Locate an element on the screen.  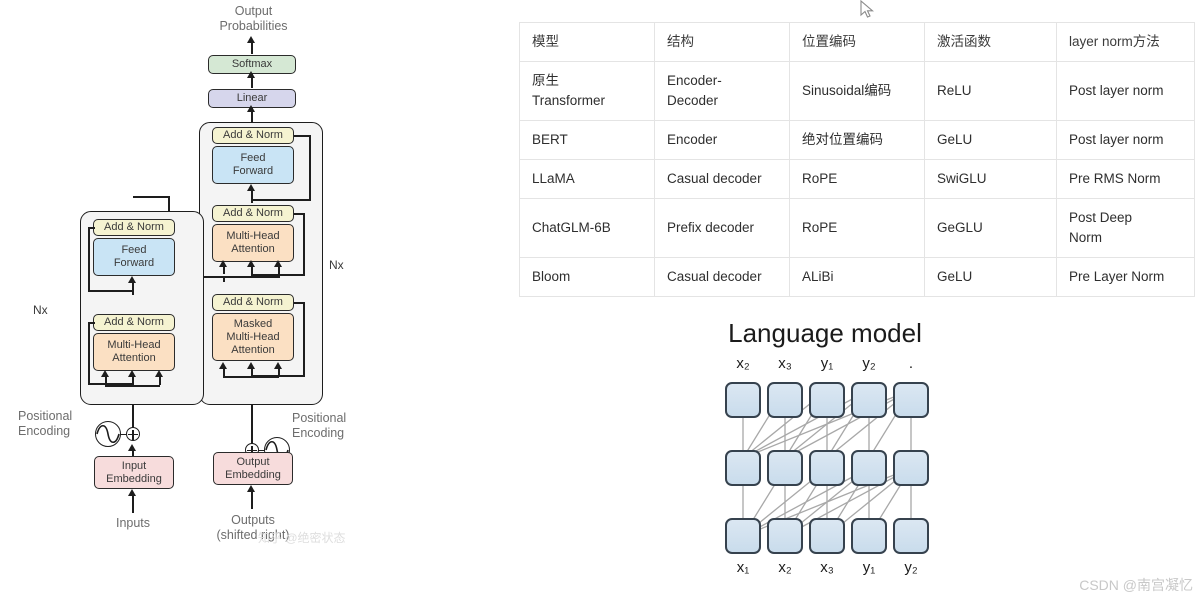
outputs-arrow-head is located at coordinates (251, 488).